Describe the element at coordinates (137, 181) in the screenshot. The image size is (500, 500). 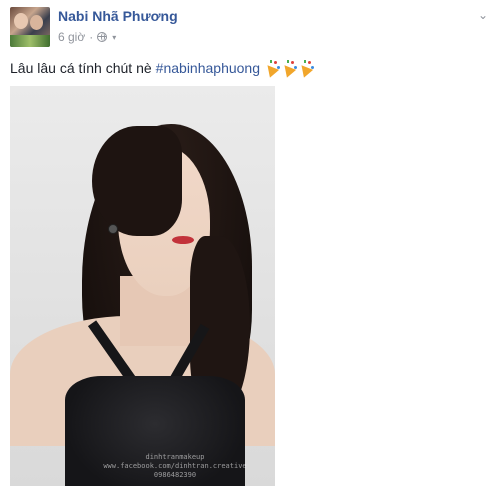
I see `photo-hair-front` at that location.